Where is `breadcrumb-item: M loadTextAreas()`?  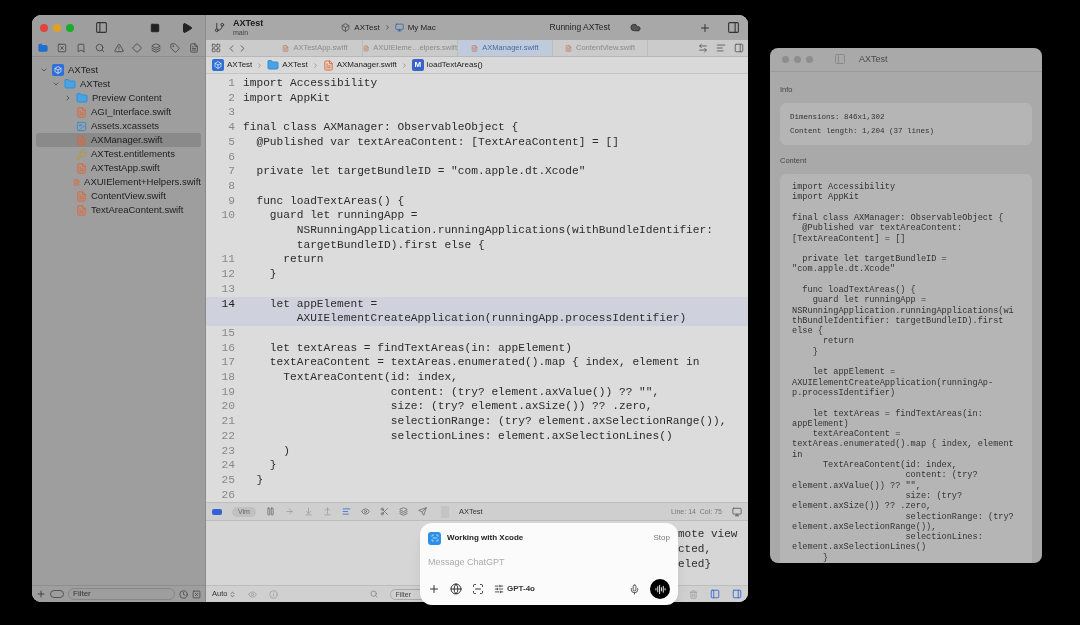 breadcrumb-item: M loadTextAreas() is located at coordinates (447, 65).